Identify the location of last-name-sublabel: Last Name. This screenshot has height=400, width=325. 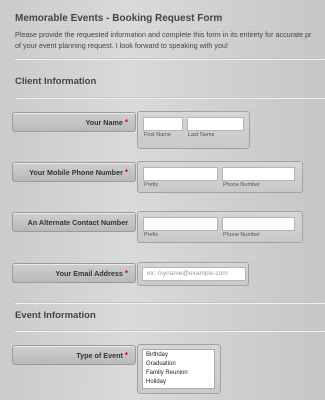
(201, 135).